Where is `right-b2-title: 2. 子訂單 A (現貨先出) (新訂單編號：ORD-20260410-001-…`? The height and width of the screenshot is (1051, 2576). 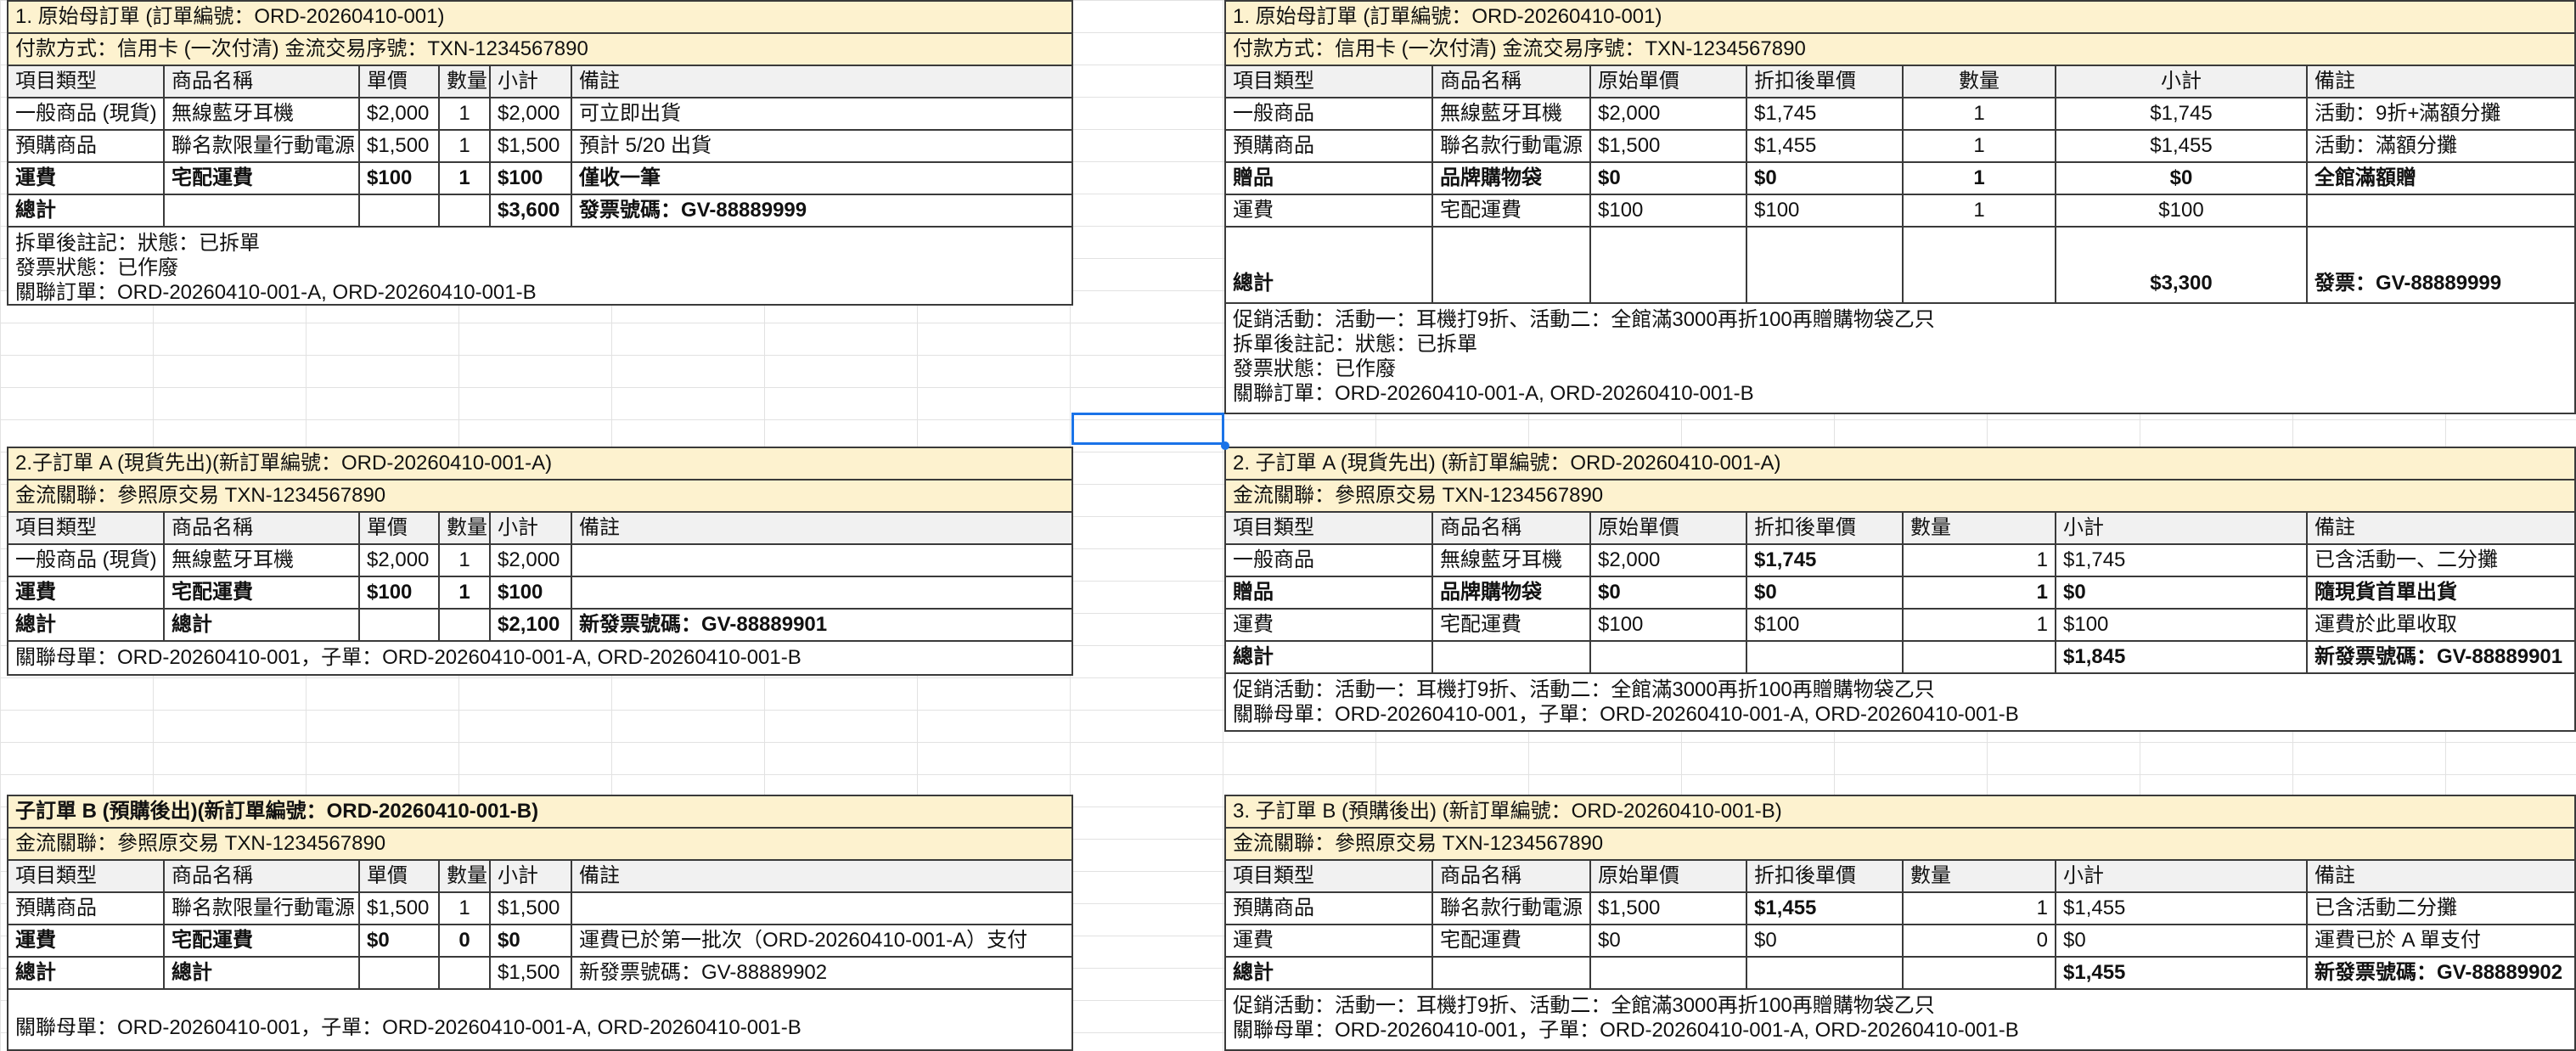
right-b2-title: 2. 子訂單 A (現貨先出) (新訂單編號：ORD-20260410-001-… is located at coordinates (1900, 464).